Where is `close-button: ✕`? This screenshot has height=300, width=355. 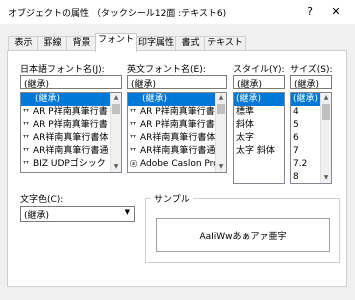
close-button: ✕ is located at coordinates (336, 12).